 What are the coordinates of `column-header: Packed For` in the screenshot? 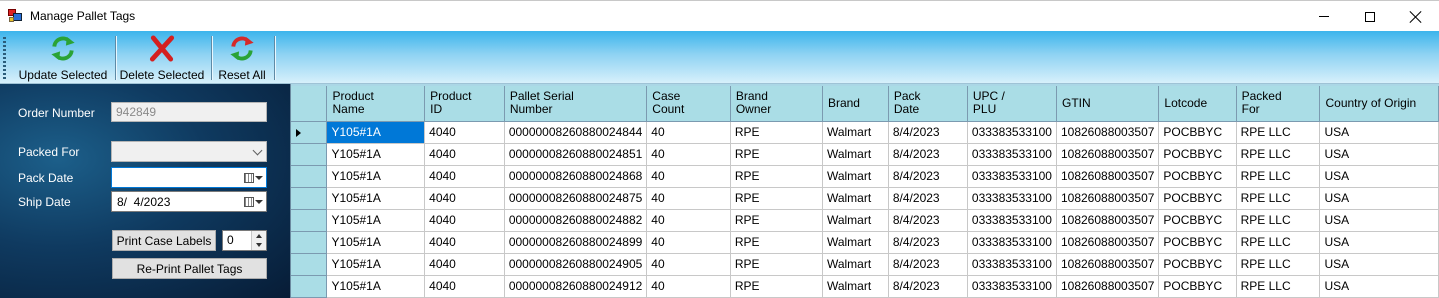 It's located at (1278, 104).